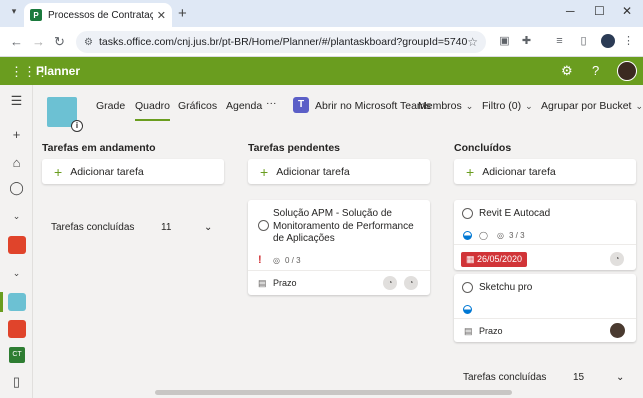 Image resolution: width=643 pixels, height=398 pixels. What do you see at coordinates (17, 355) in the screenshot?
I see `plan-icon-ct: CT` at bounding box center [17, 355].